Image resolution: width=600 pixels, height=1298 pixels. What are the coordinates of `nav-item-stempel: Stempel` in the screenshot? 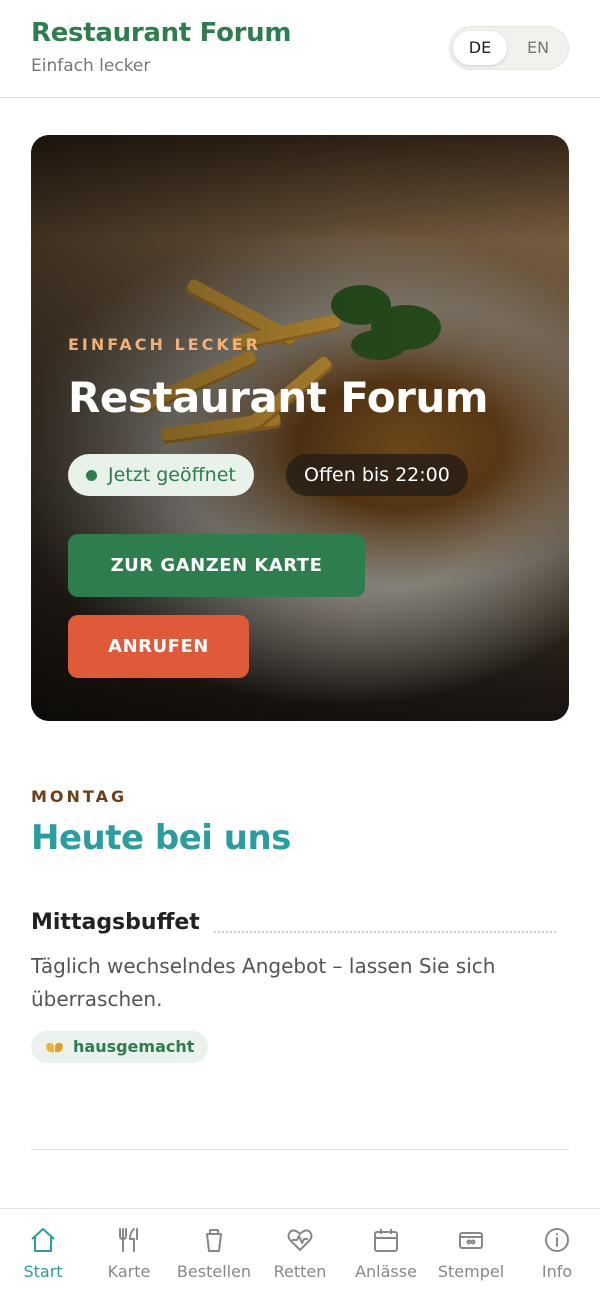 It's located at (471, 1253).